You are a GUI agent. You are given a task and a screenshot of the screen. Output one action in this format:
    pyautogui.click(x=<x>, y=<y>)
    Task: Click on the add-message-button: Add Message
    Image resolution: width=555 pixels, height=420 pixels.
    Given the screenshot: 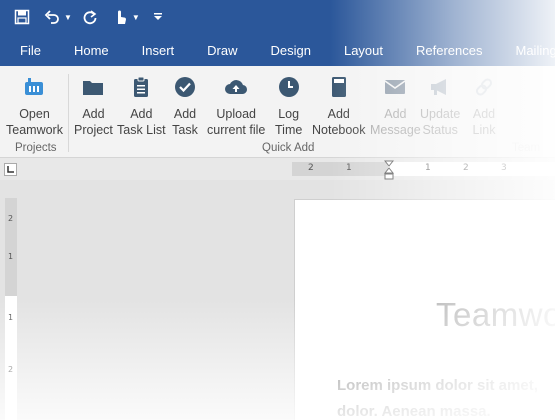 What is the action you would take?
    pyautogui.click(x=395, y=106)
    